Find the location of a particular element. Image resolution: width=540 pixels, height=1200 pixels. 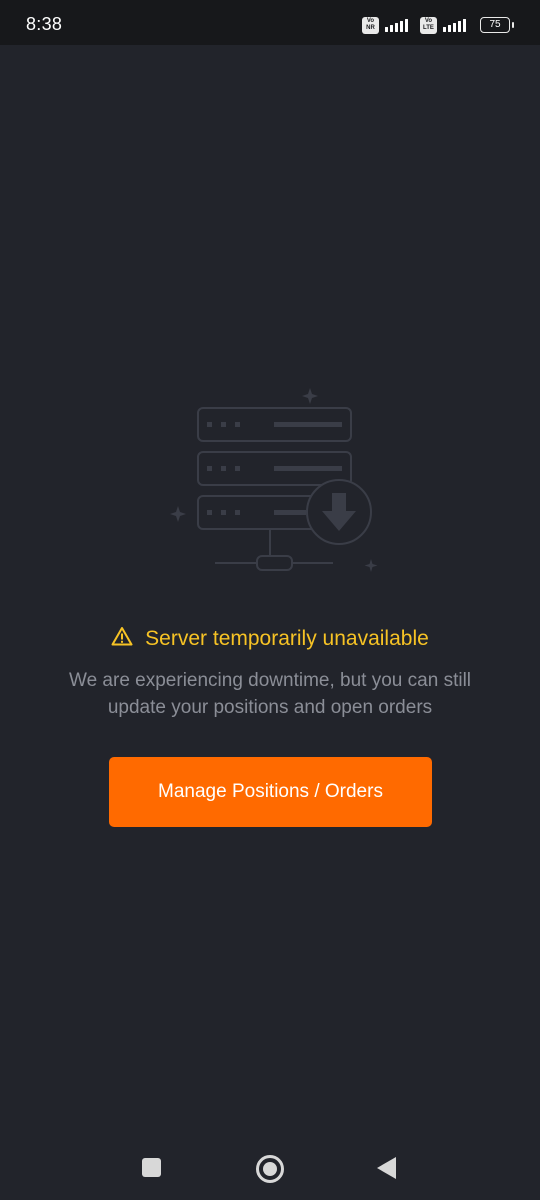

battery-icon: 75 is located at coordinates (497, 25).